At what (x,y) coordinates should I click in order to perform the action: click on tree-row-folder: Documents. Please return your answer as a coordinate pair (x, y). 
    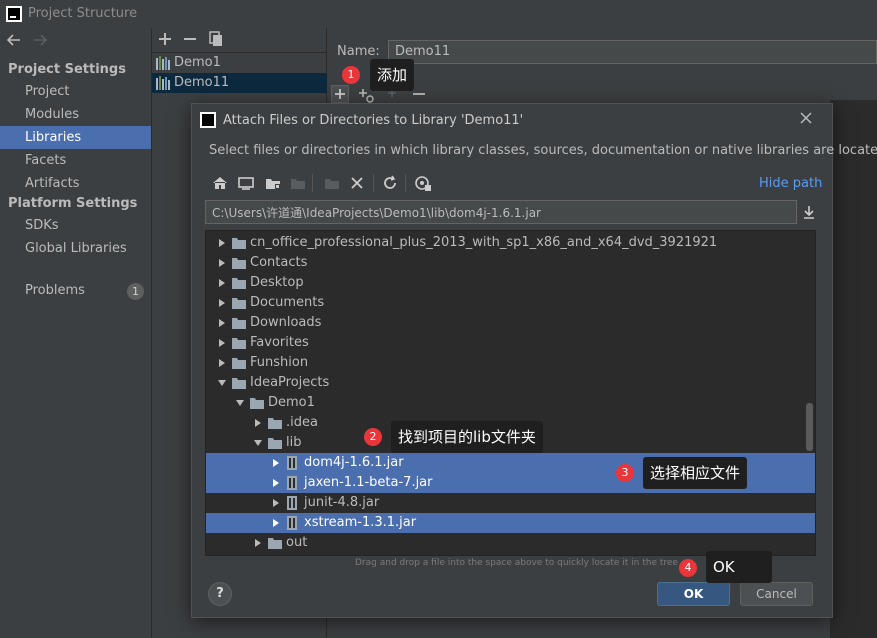
    Looking at the image, I should click on (510, 303).